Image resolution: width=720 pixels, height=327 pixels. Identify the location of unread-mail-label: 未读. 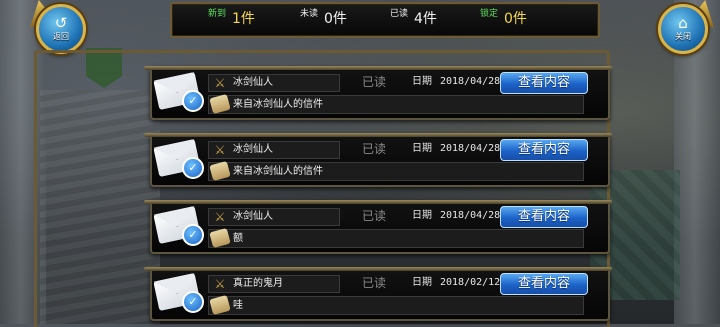
(309, 13).